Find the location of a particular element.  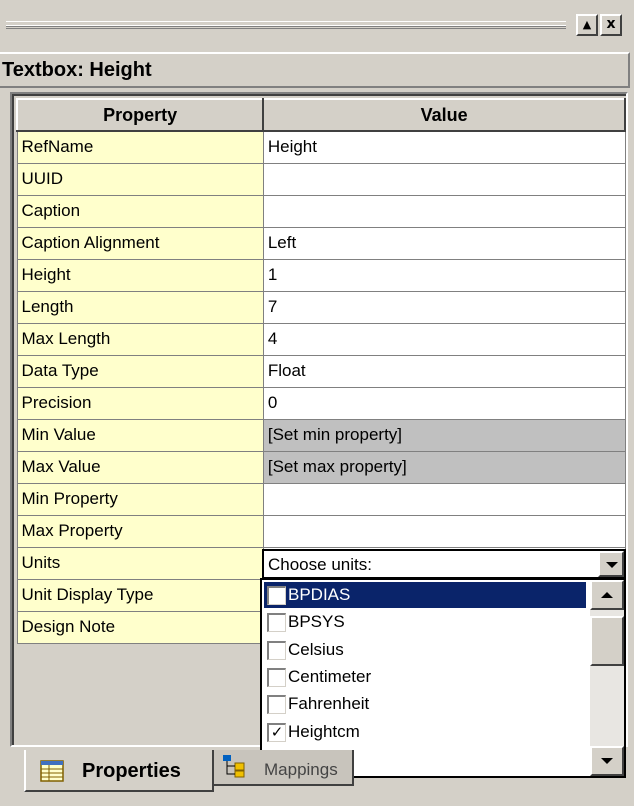

tab-mappings: Mappings is located at coordinates (284, 768).